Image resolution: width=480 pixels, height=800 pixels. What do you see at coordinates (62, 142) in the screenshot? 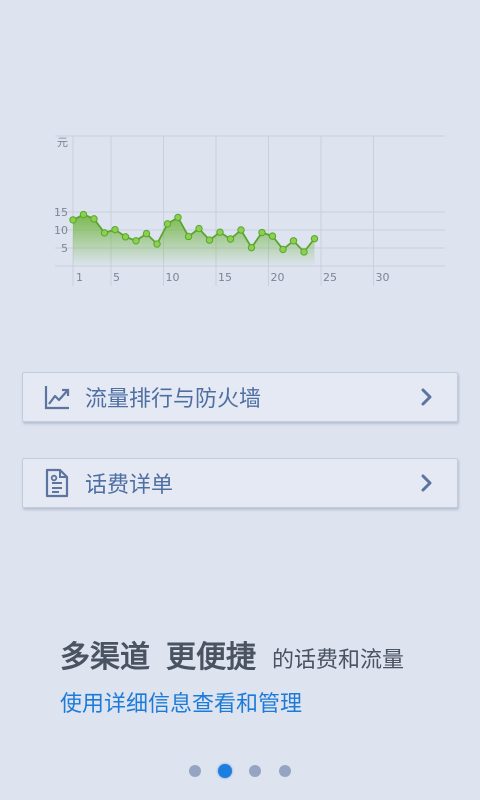
I see `y-axis-unit-label: 元` at bounding box center [62, 142].